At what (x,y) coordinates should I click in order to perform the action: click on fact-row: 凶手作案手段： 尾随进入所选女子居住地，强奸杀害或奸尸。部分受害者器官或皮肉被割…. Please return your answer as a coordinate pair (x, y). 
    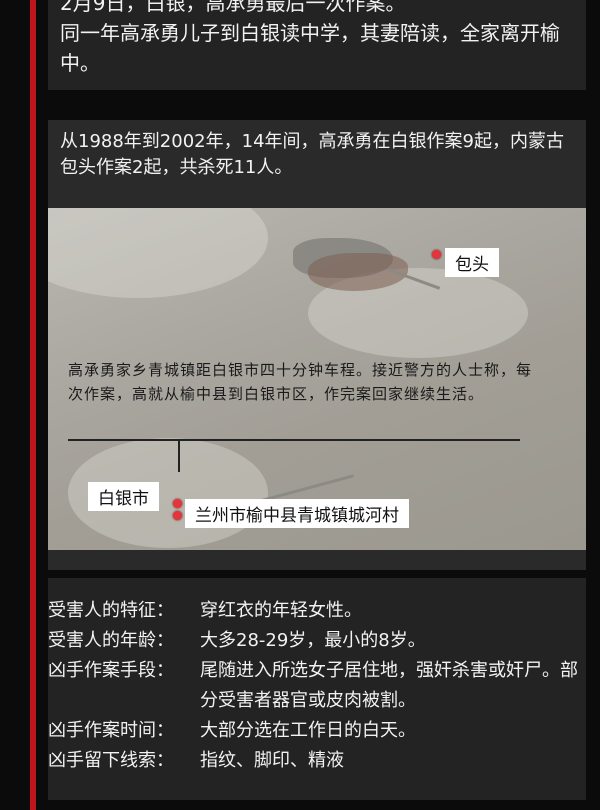
    Looking at the image, I should click on (317, 686).